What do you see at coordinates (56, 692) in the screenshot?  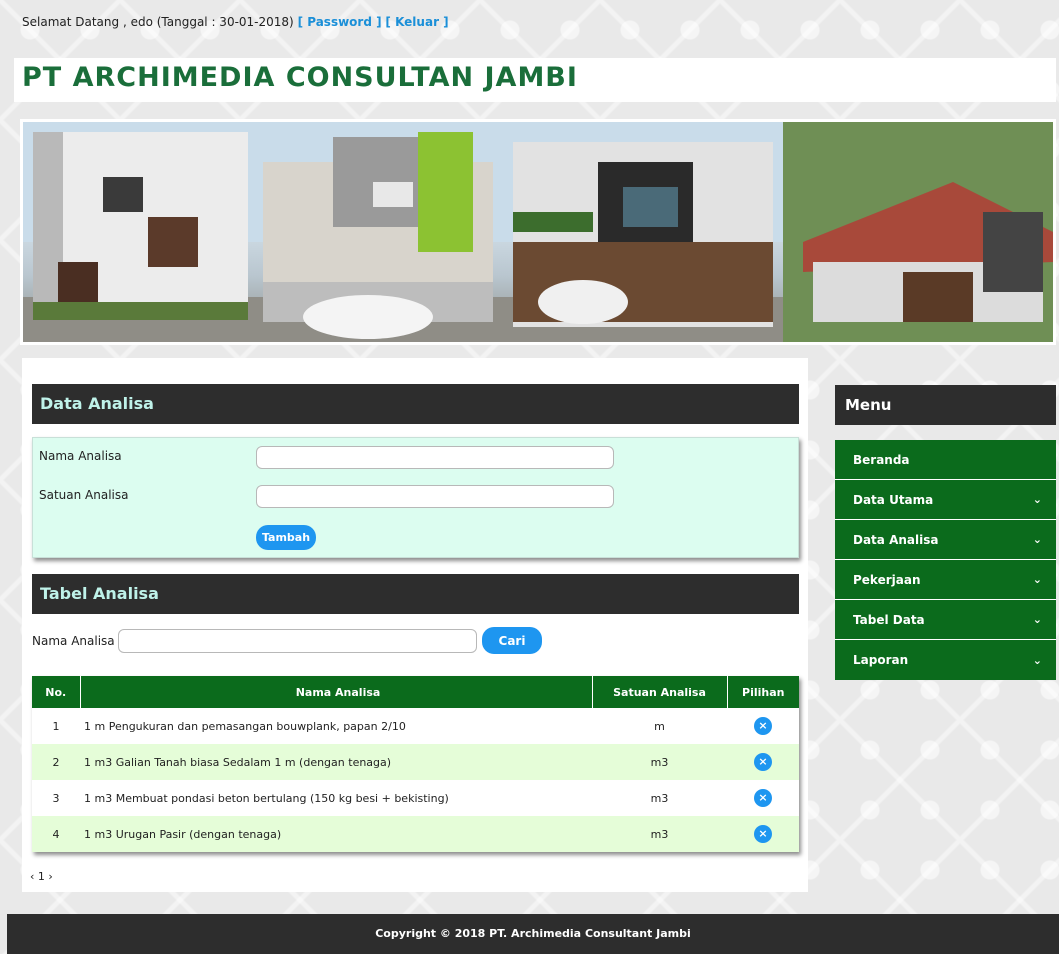 I see `col-header-no: No.` at bounding box center [56, 692].